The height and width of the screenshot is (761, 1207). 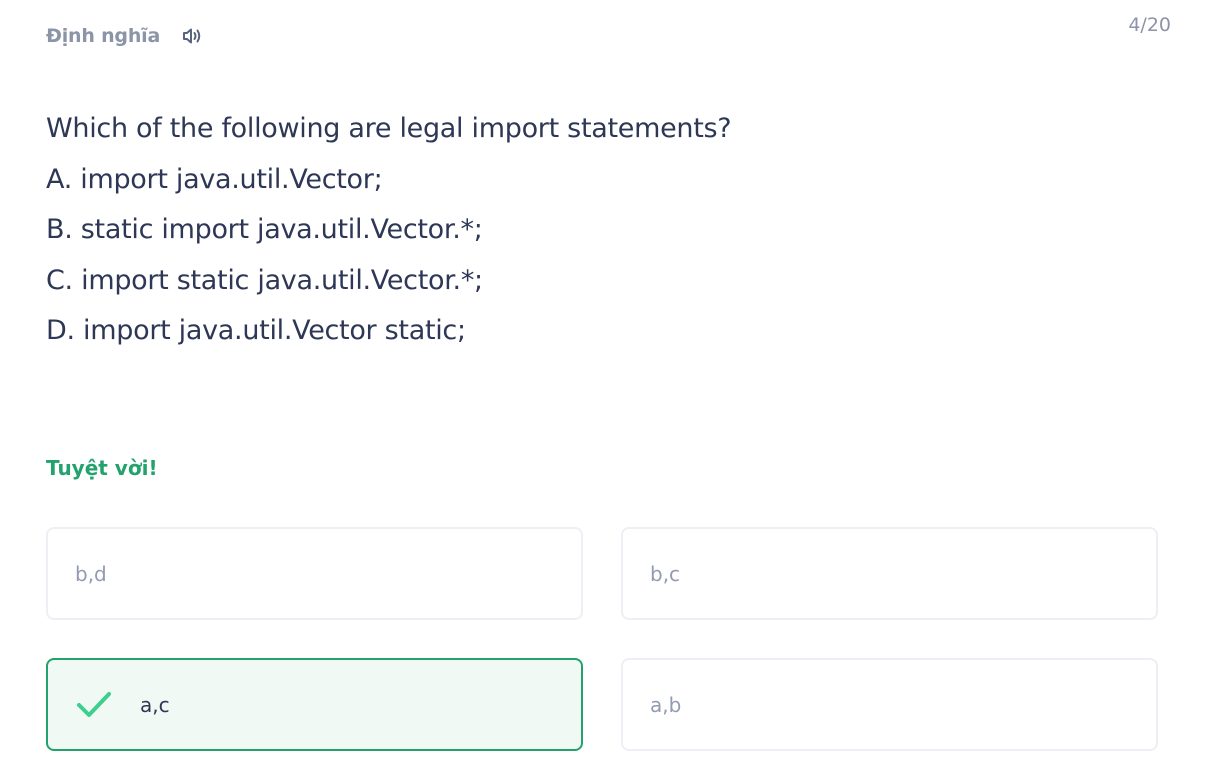 What do you see at coordinates (314, 704) in the screenshot?
I see `answer-option-a-c-correct: a,c` at bounding box center [314, 704].